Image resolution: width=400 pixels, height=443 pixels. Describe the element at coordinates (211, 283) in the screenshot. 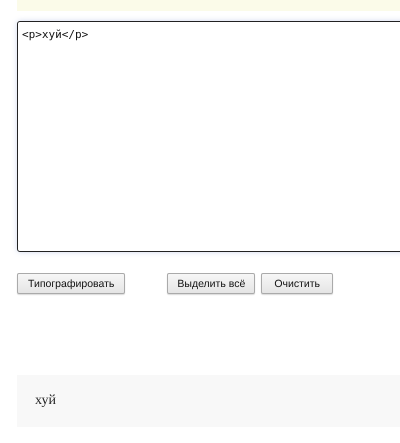

I see `action-button: Выделить всё` at that location.